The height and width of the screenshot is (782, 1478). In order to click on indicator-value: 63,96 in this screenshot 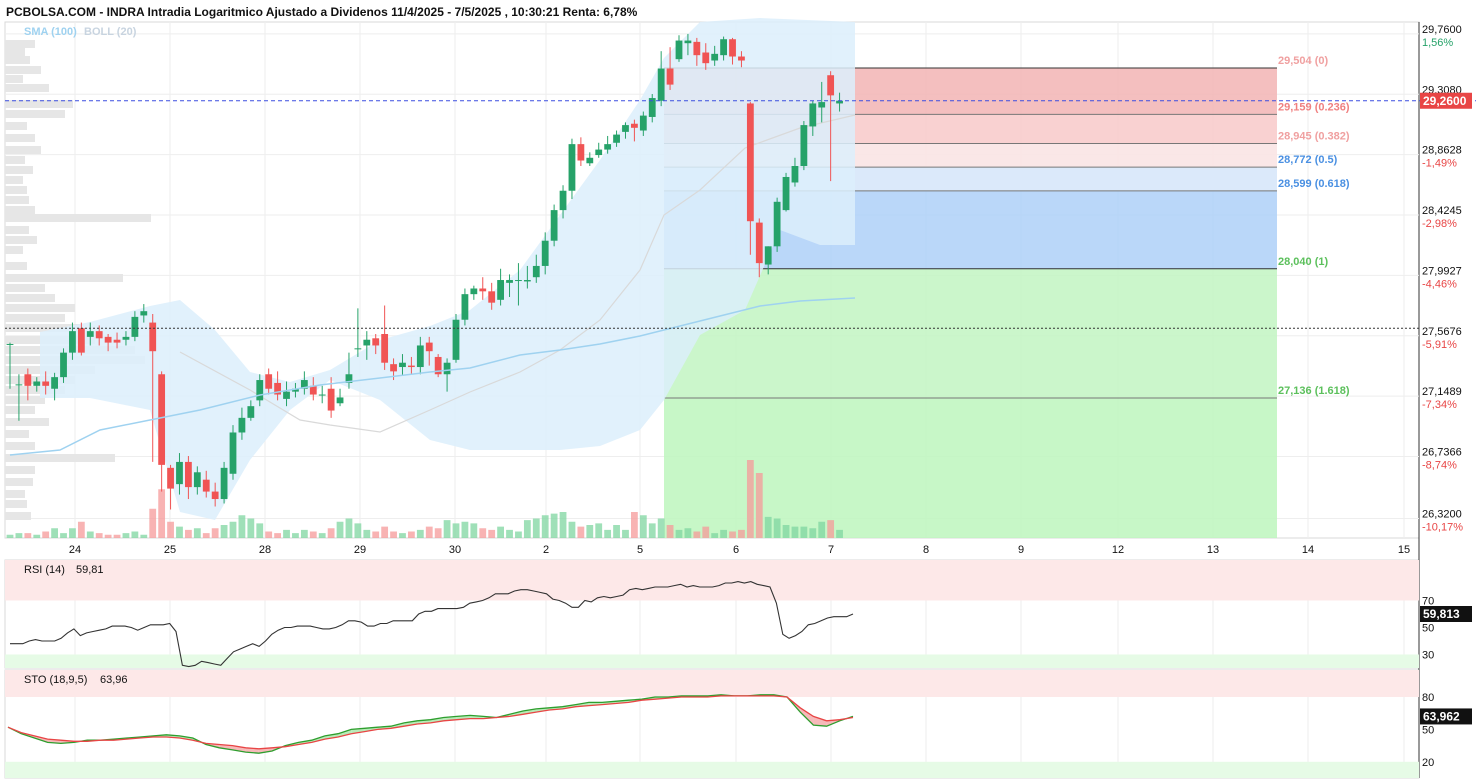, I will do `click(114, 680)`.